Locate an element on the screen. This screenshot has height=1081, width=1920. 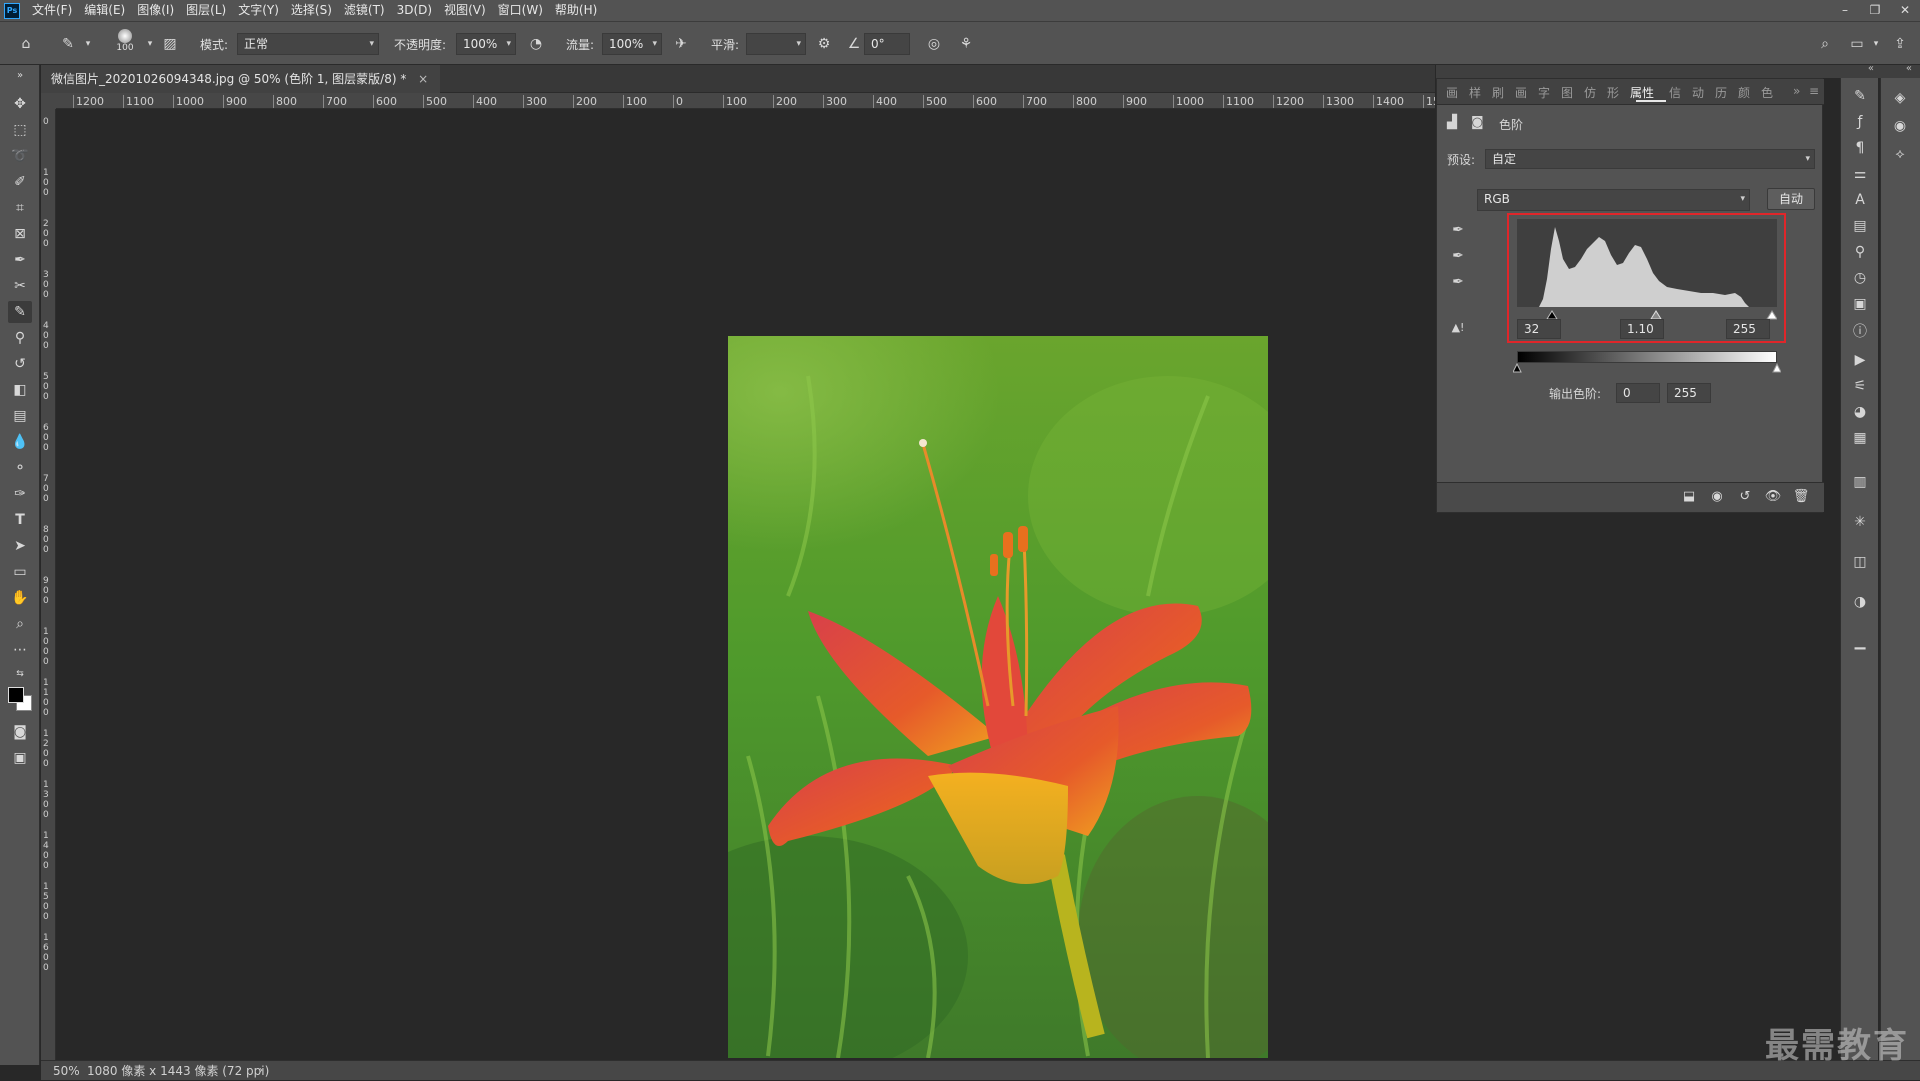
blur-tool-icon: 💧 is located at coordinates (20, 442).